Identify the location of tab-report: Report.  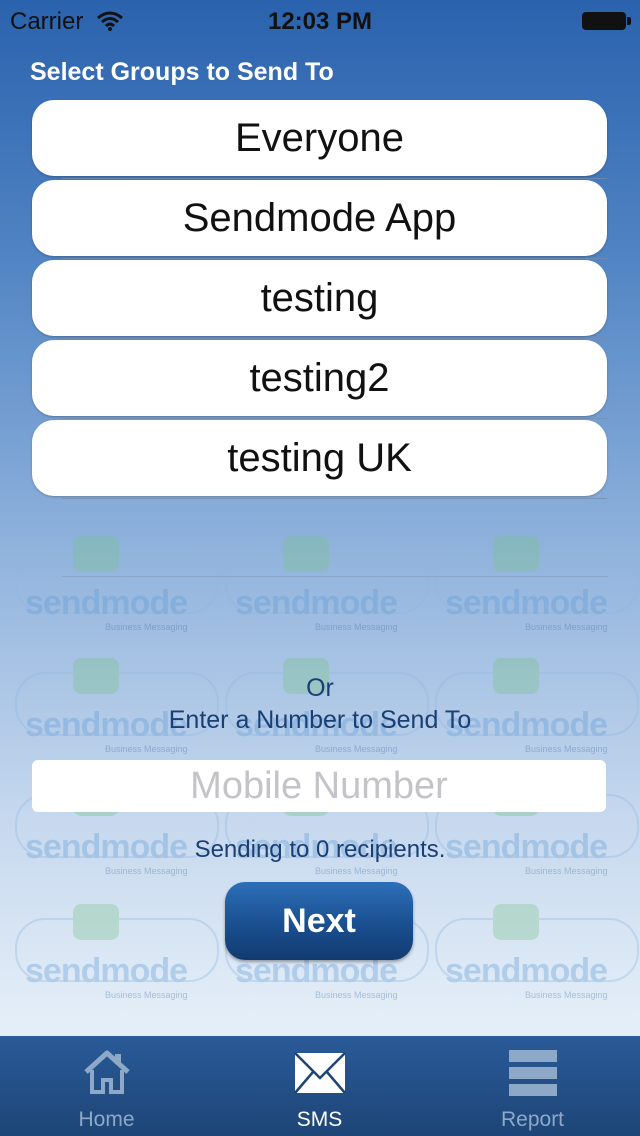
(532, 1086).